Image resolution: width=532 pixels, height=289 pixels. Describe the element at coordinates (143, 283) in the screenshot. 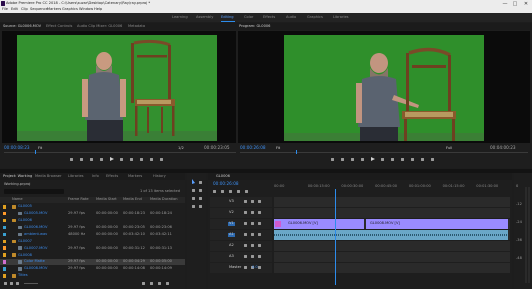

I see `new-bin-icon` at that location.